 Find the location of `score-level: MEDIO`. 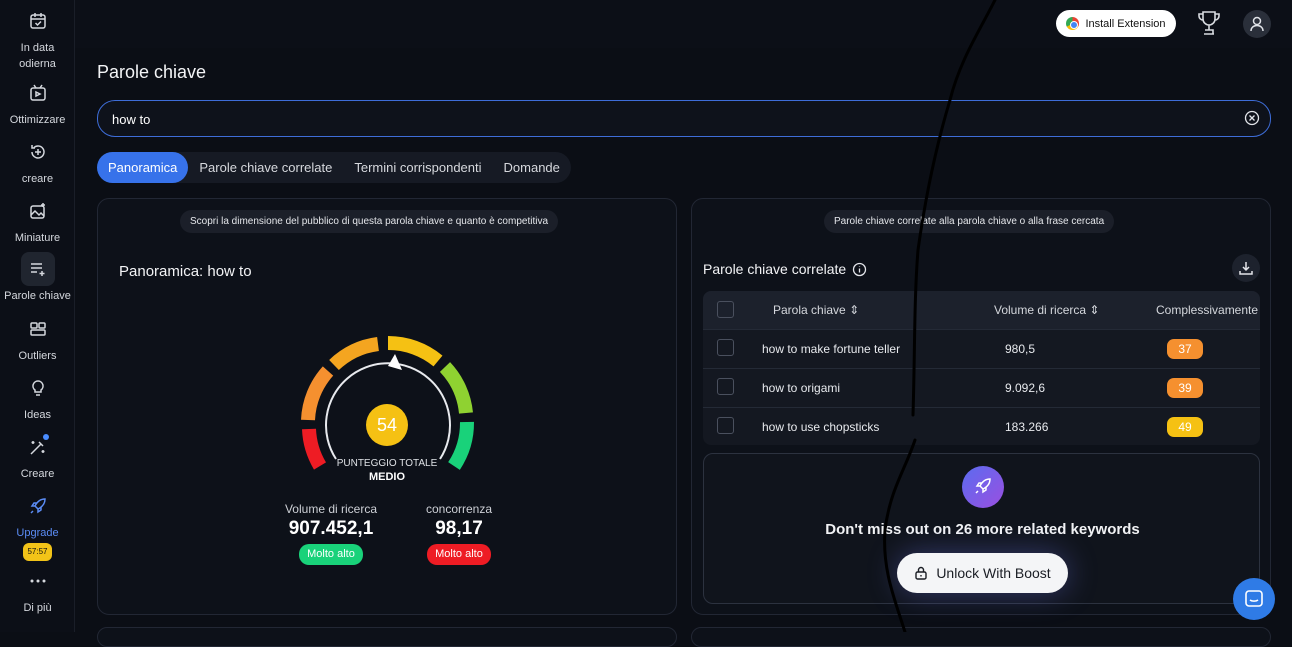

score-level: MEDIO is located at coordinates (387, 477).